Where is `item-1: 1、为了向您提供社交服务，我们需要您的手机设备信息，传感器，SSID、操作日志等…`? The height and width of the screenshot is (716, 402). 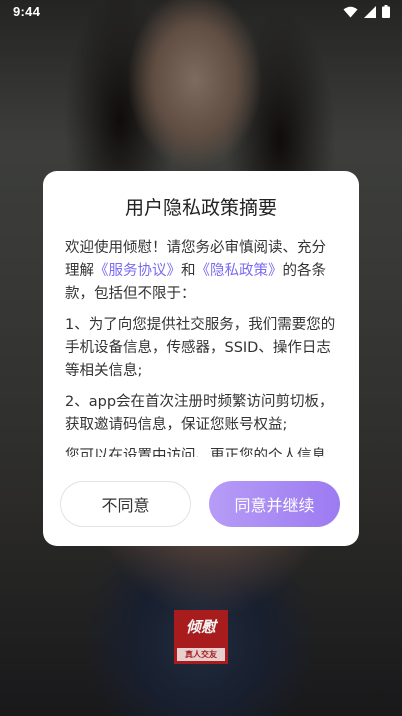 item-1: 1、为了向您提供社交服务，我们需要您的手机设备信息，传感器，SSID、操作日志等… is located at coordinates (200, 348).